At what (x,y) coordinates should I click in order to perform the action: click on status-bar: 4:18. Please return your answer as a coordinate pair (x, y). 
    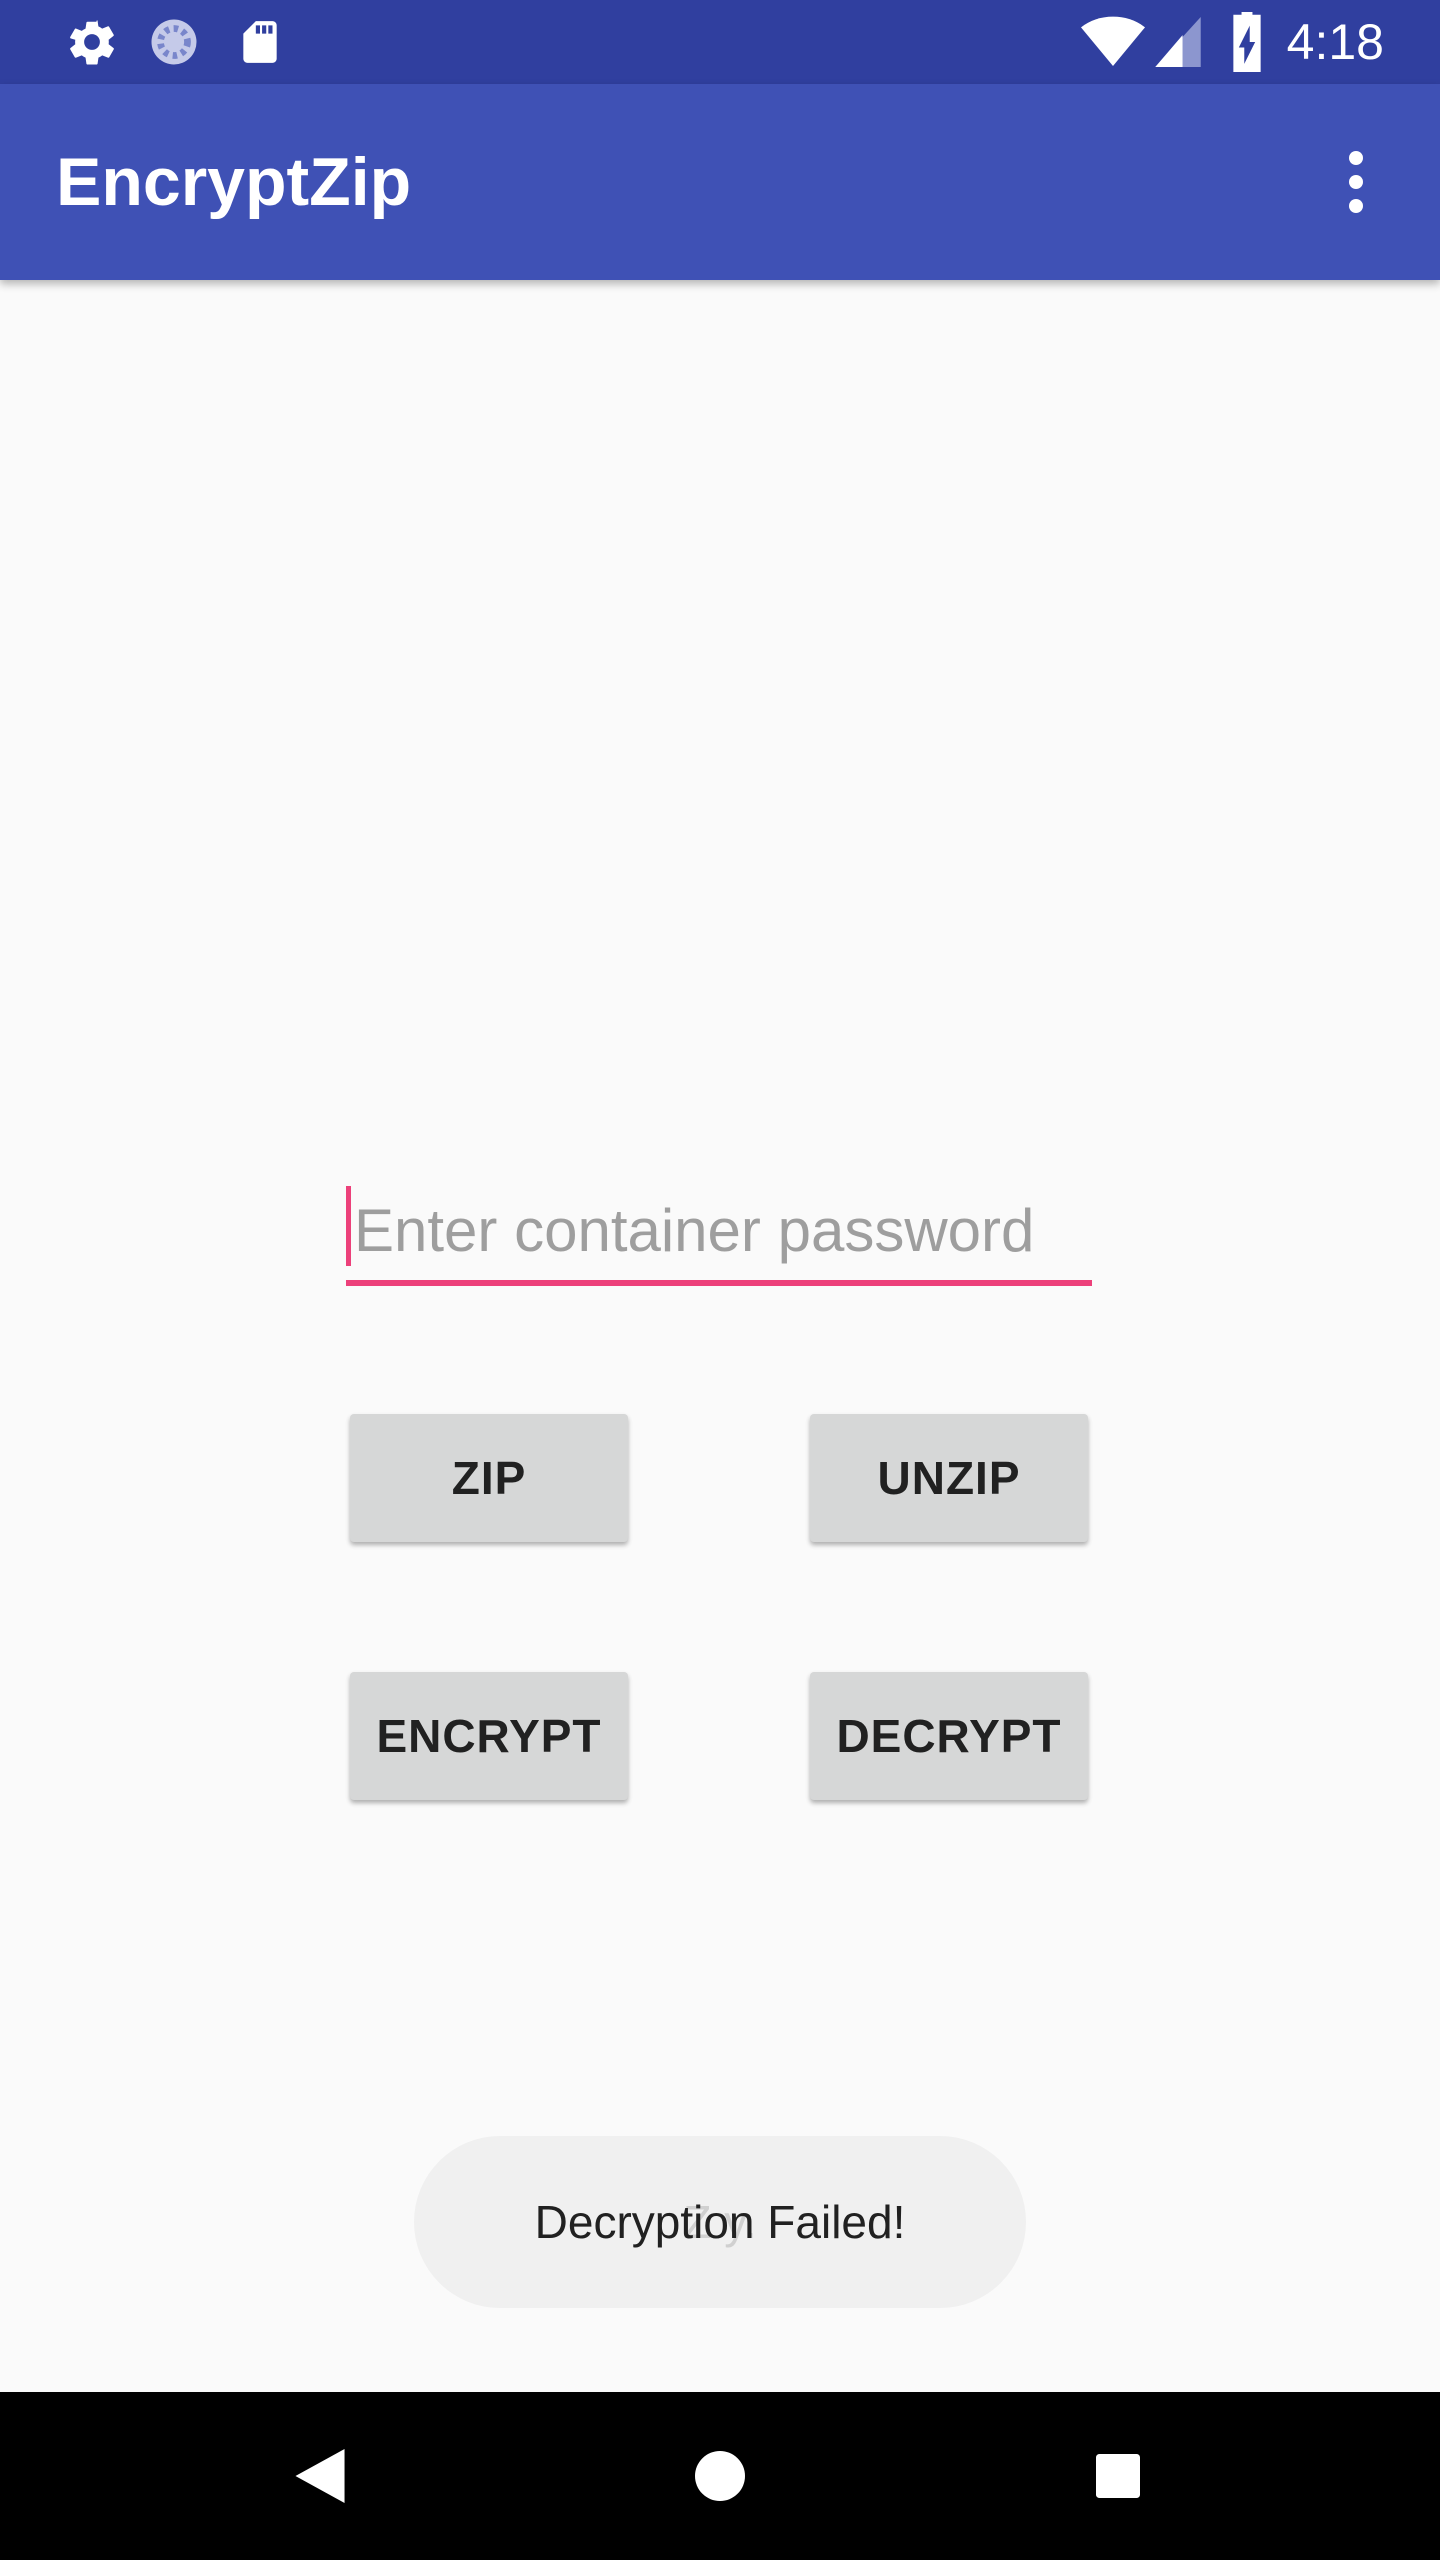
    Looking at the image, I should click on (720, 42).